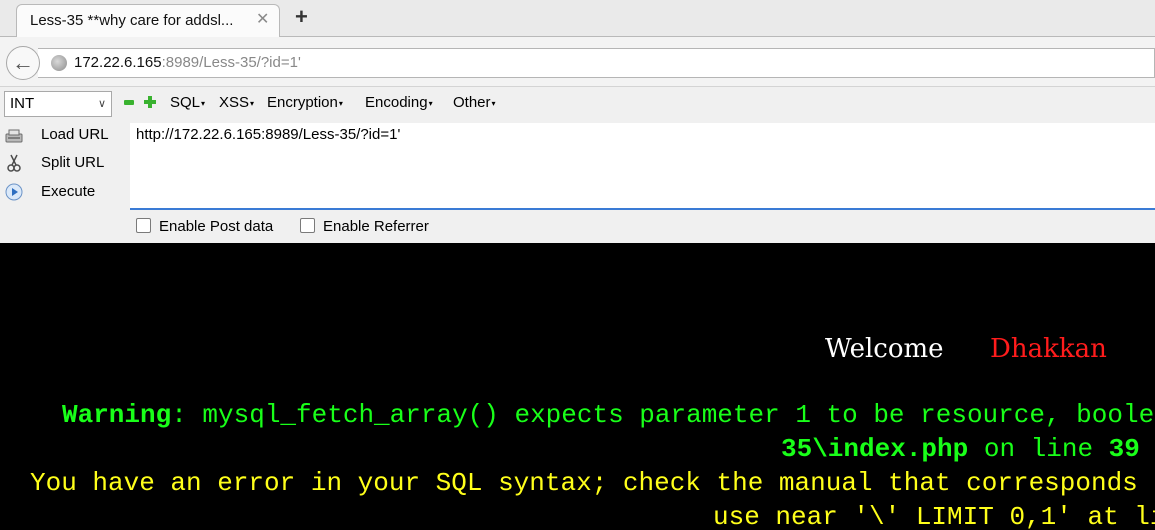 The image size is (1155, 530). Describe the element at coordinates (474, 102) in the screenshot. I see `menu-other: Other▾` at that location.